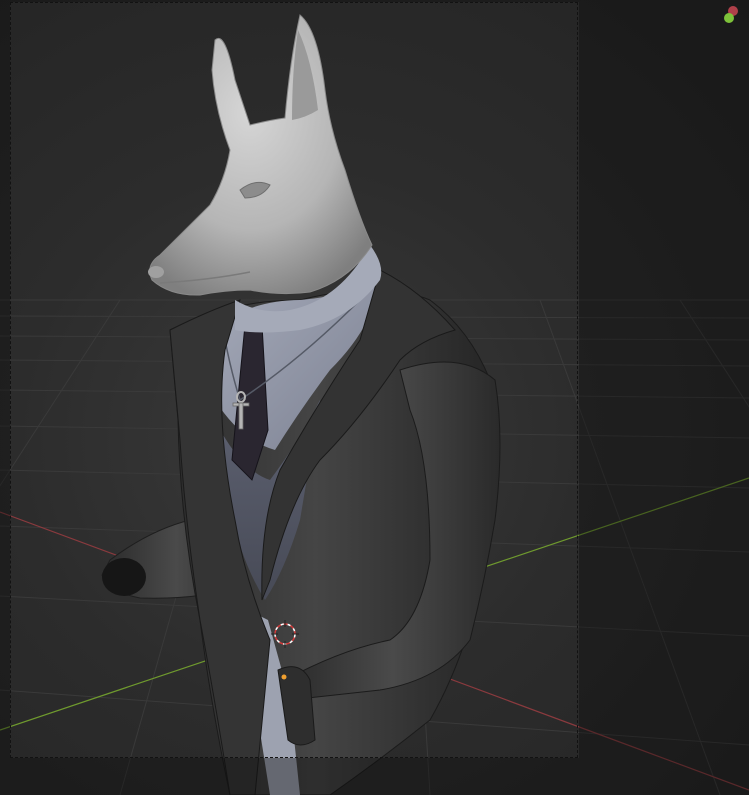  I want to click on navigation-gizmo, so click(732, 18).